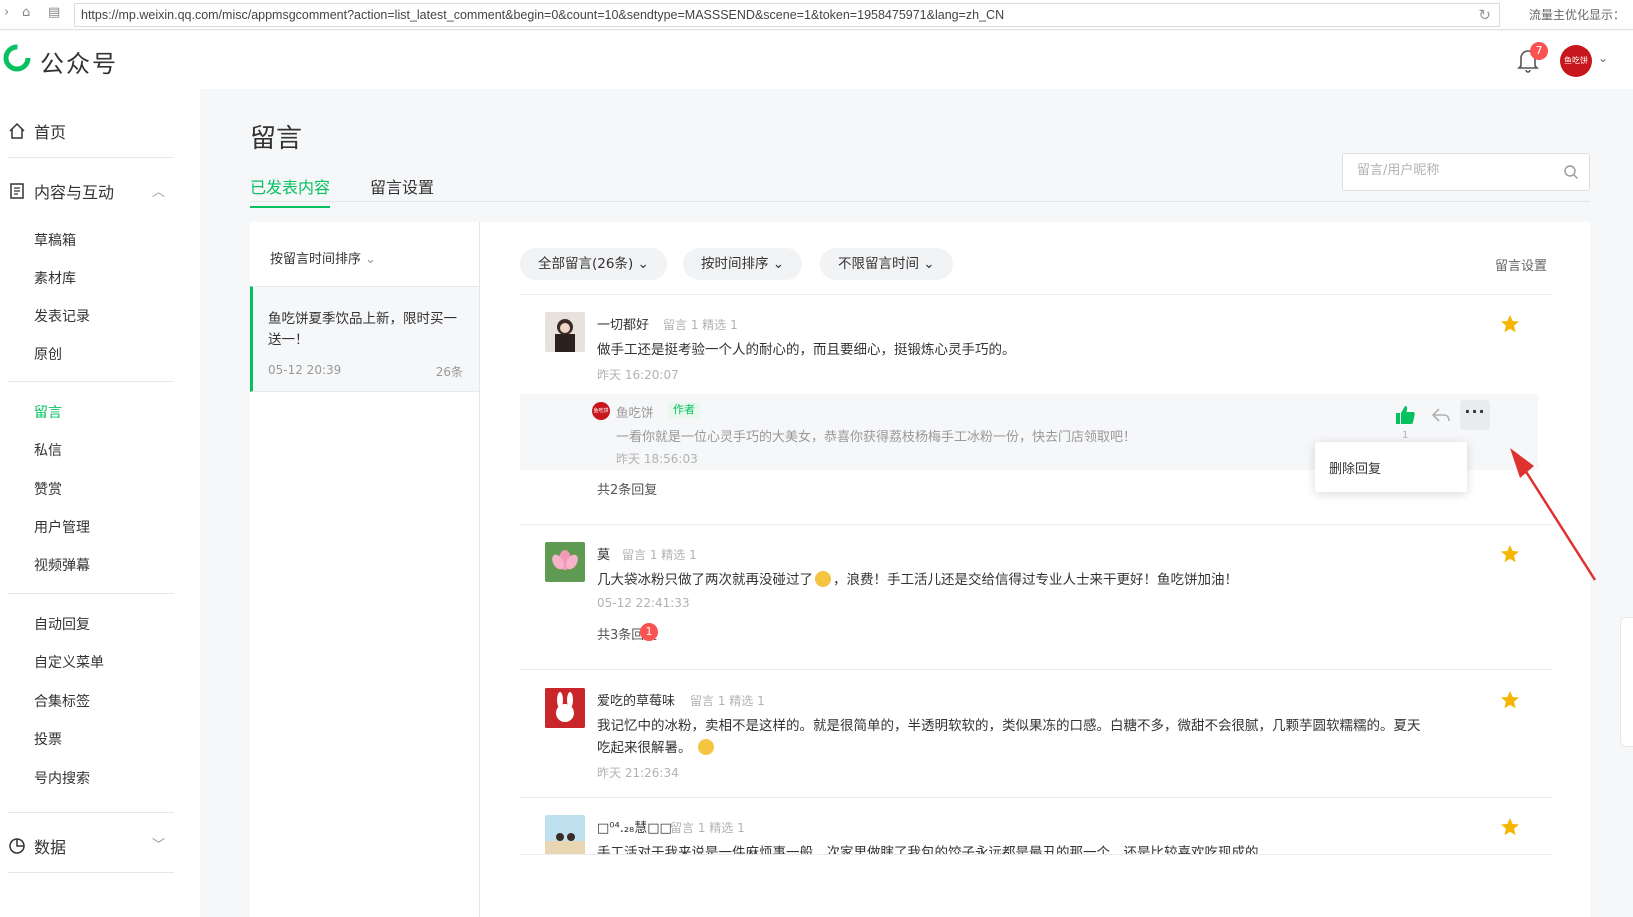 The image size is (1633, 917). What do you see at coordinates (601, 411) in the screenshot?
I see `author-avatar: 鱼吃饼` at bounding box center [601, 411].